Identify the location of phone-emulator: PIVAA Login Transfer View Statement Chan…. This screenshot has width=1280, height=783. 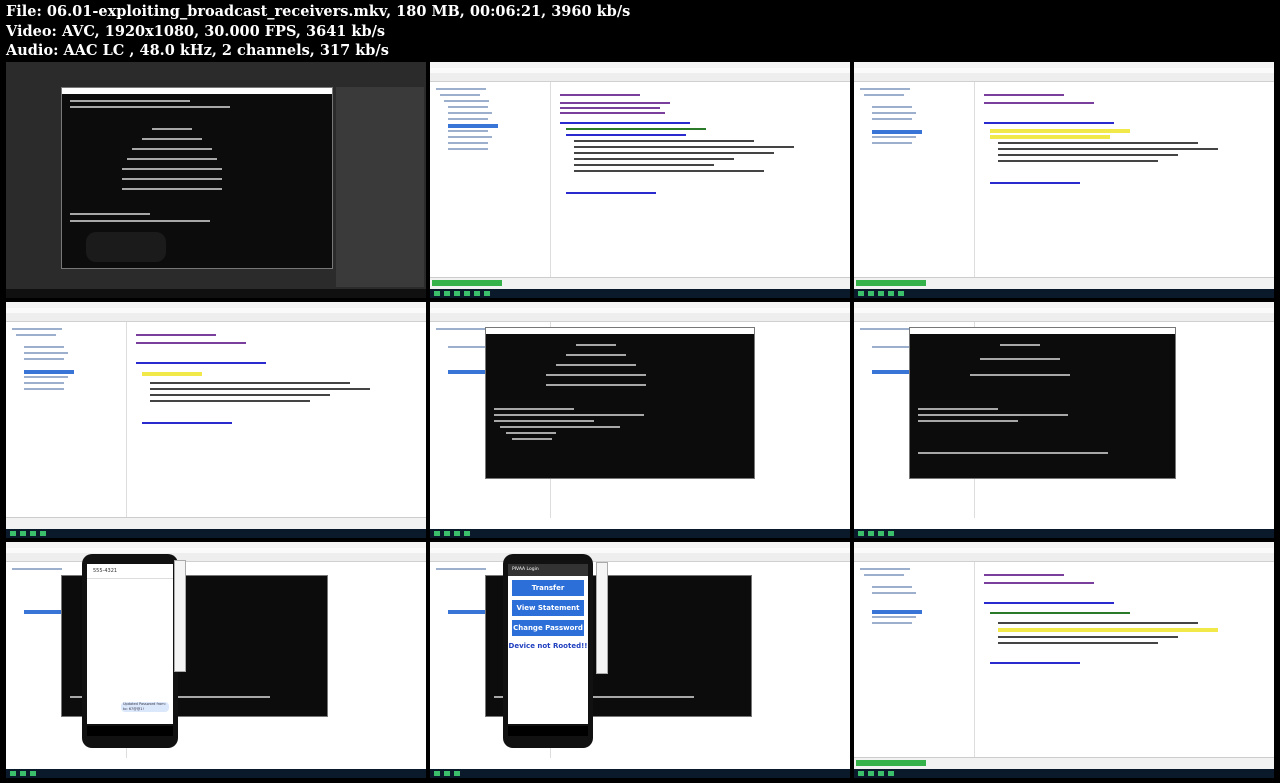
(548, 651).